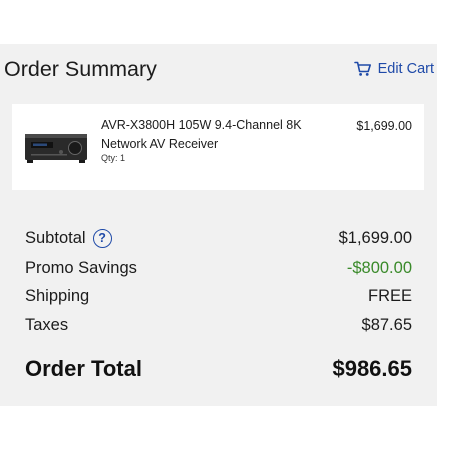  Describe the element at coordinates (81, 268) in the screenshot. I see `promo-savings-label: Promo Savings` at that location.